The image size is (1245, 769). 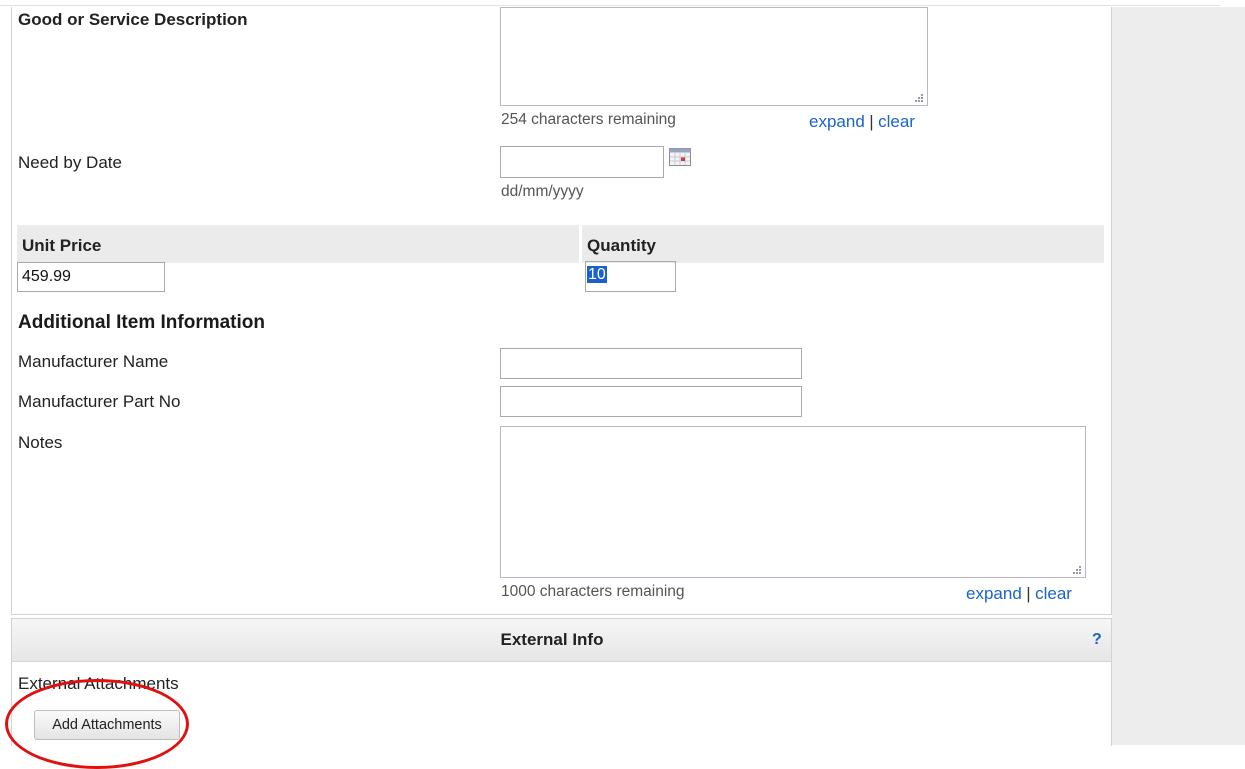 What do you see at coordinates (40, 442) in the screenshot?
I see `notes-label: Notes` at bounding box center [40, 442].